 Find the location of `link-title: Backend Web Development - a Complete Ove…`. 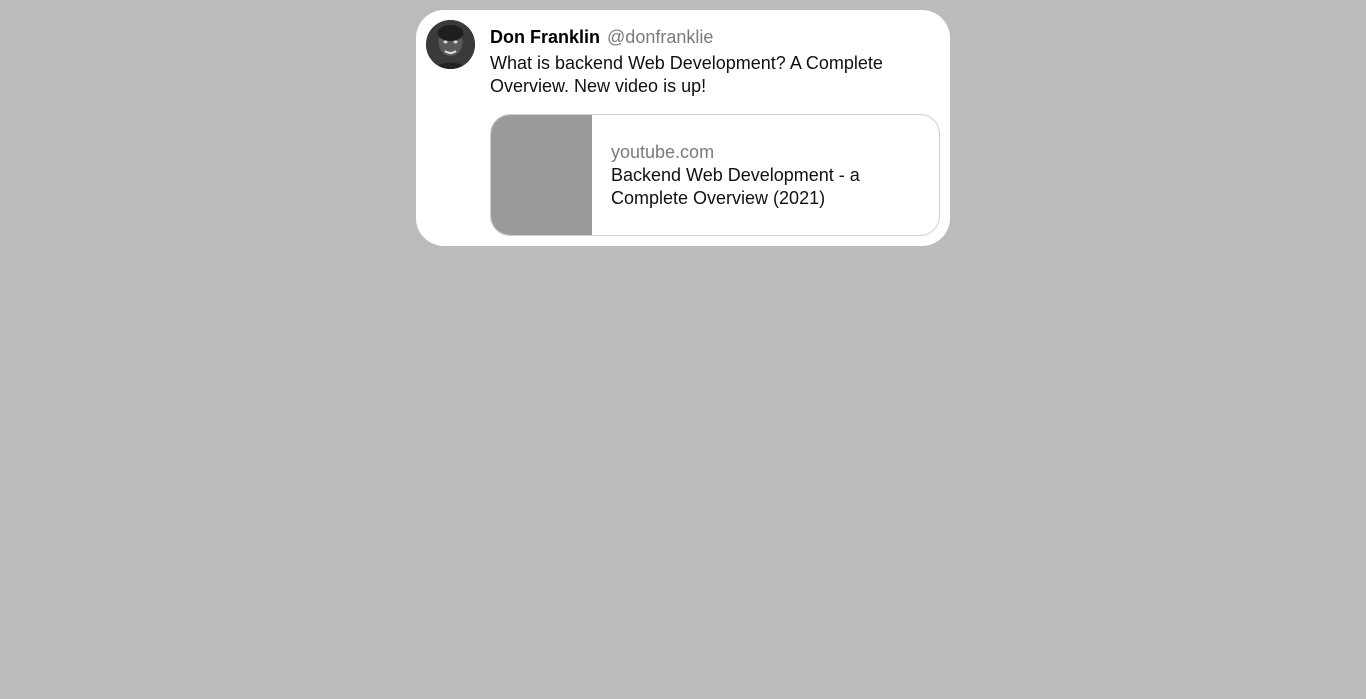

link-title: Backend Web Development - a Complete Ove… is located at coordinates (735, 186).